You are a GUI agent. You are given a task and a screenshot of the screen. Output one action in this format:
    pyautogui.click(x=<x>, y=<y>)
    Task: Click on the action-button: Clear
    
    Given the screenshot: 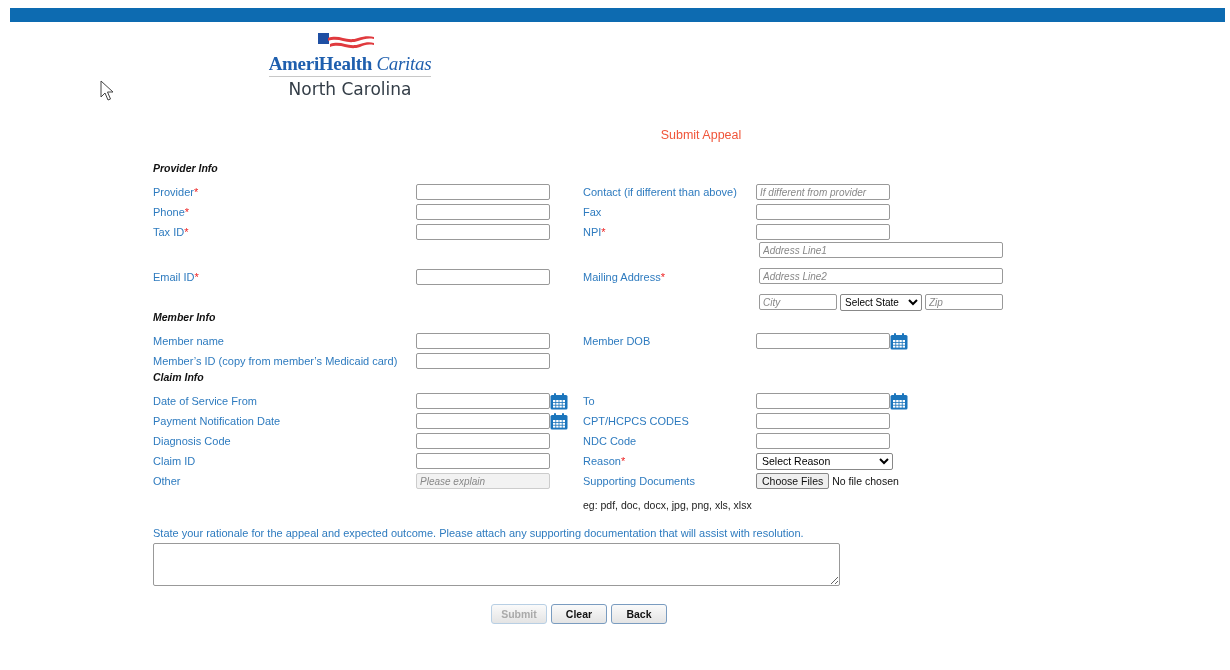 What is the action you would take?
    pyautogui.click(x=579, y=614)
    